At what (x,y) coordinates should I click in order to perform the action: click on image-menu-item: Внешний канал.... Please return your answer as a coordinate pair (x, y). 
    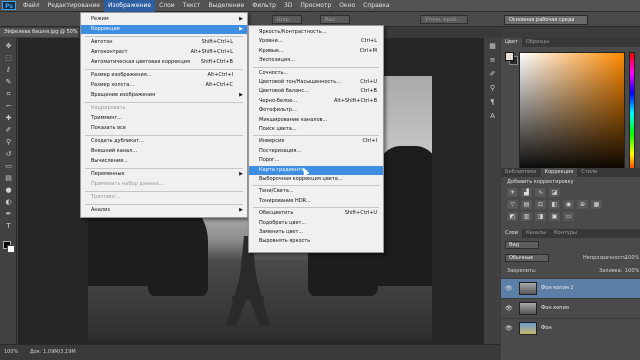
    Looking at the image, I should click on (164, 151).